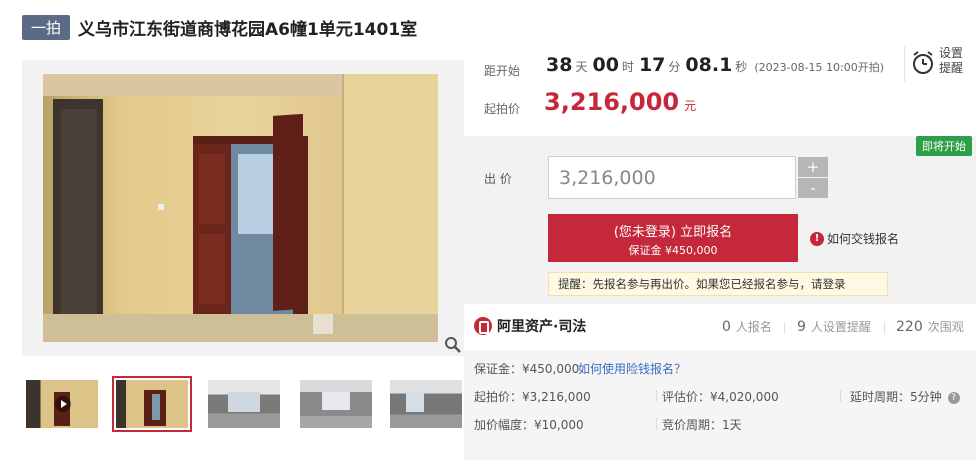 This screenshot has height=470, width=980. I want to click on thumbnail-video, so click(62, 404).